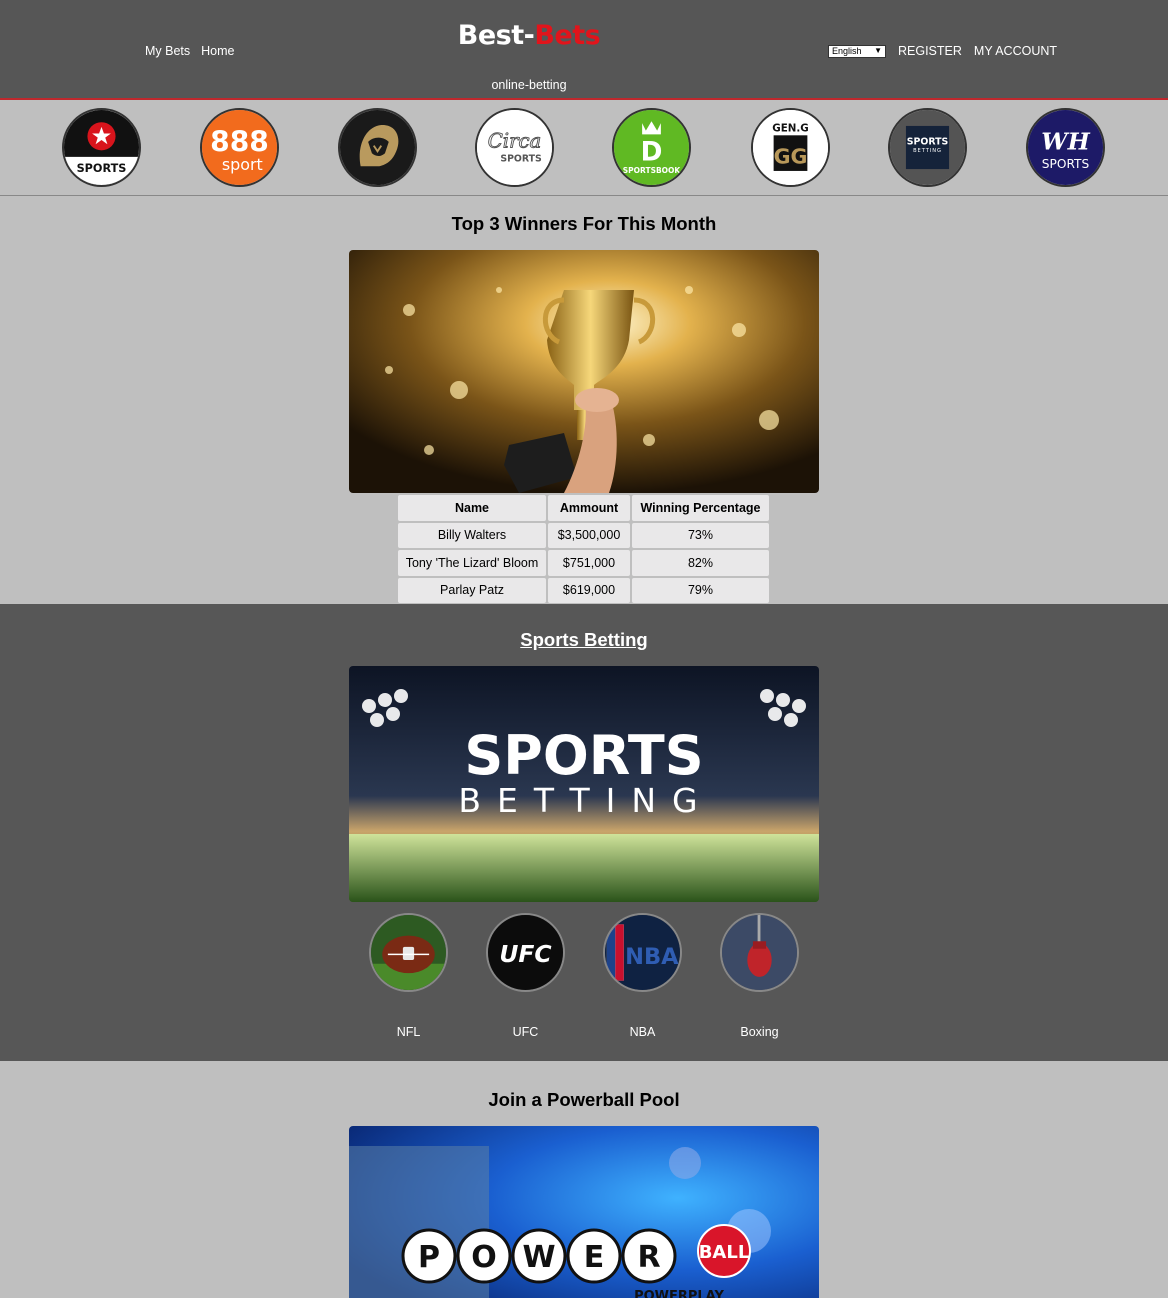 The height and width of the screenshot is (1298, 1168). I want to click on table-row: Parlay Patz $619,000 79%, so click(583, 590).